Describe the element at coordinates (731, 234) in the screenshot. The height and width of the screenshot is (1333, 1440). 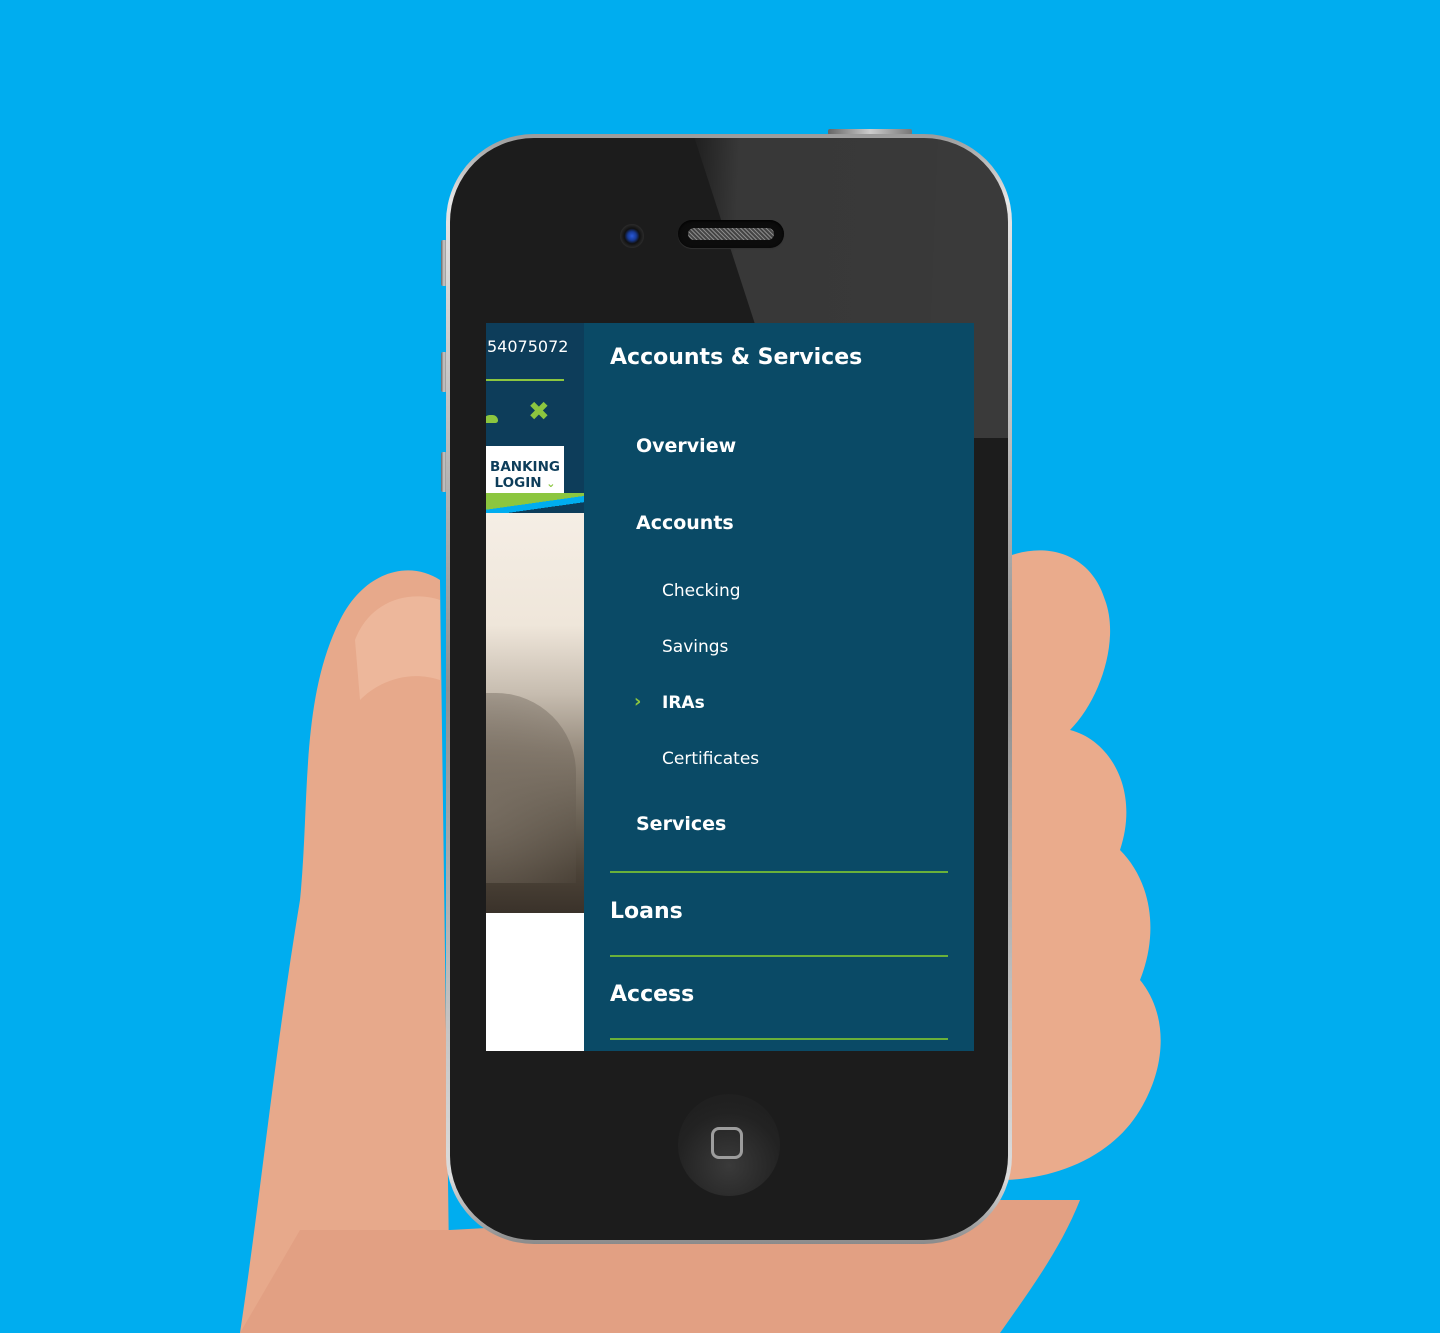
I see `earpiece-speaker` at that location.